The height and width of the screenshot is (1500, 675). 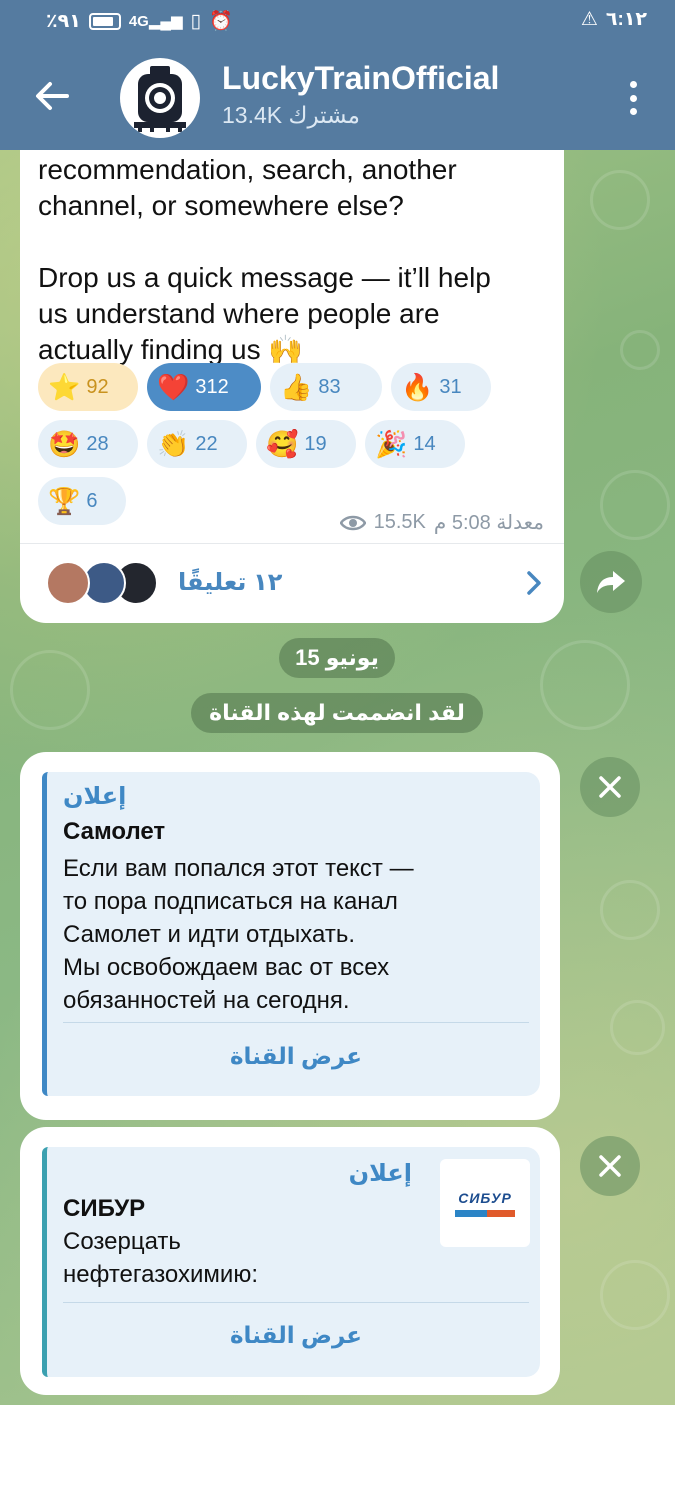 What do you see at coordinates (292, 583) in the screenshot?
I see `comments-button: ١٢ تعليقًا` at bounding box center [292, 583].